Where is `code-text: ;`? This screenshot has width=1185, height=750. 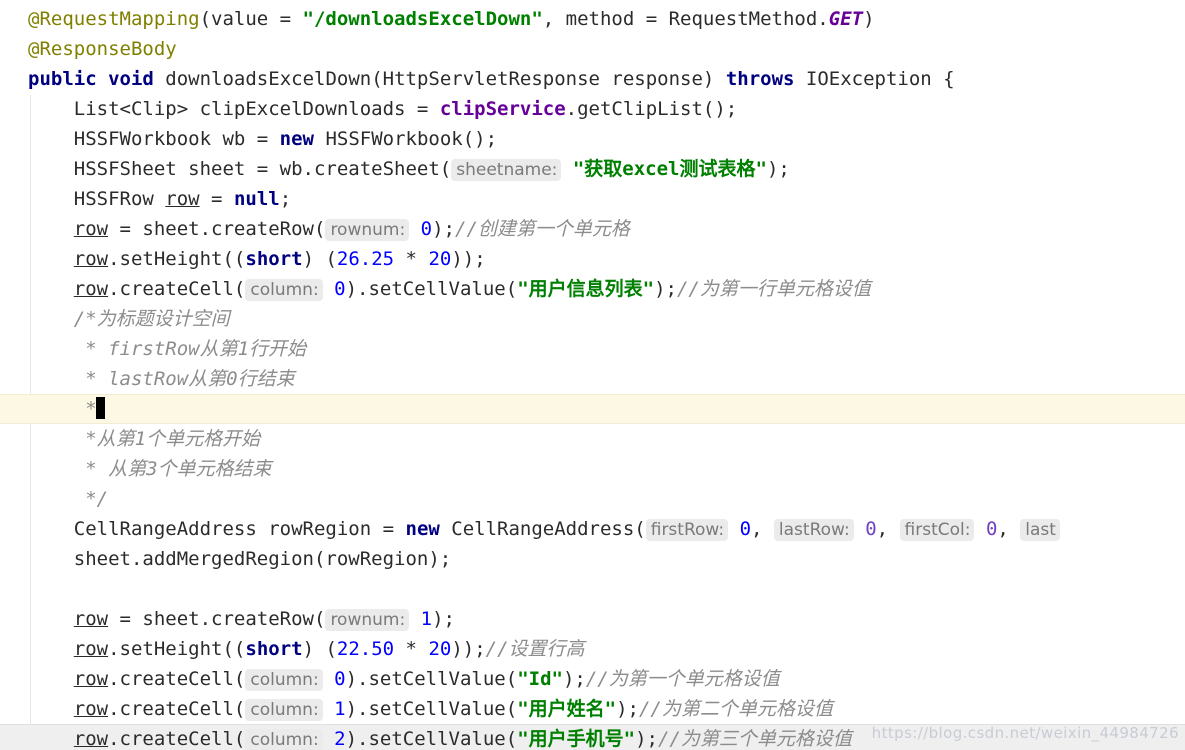 code-text: ; is located at coordinates (285, 199).